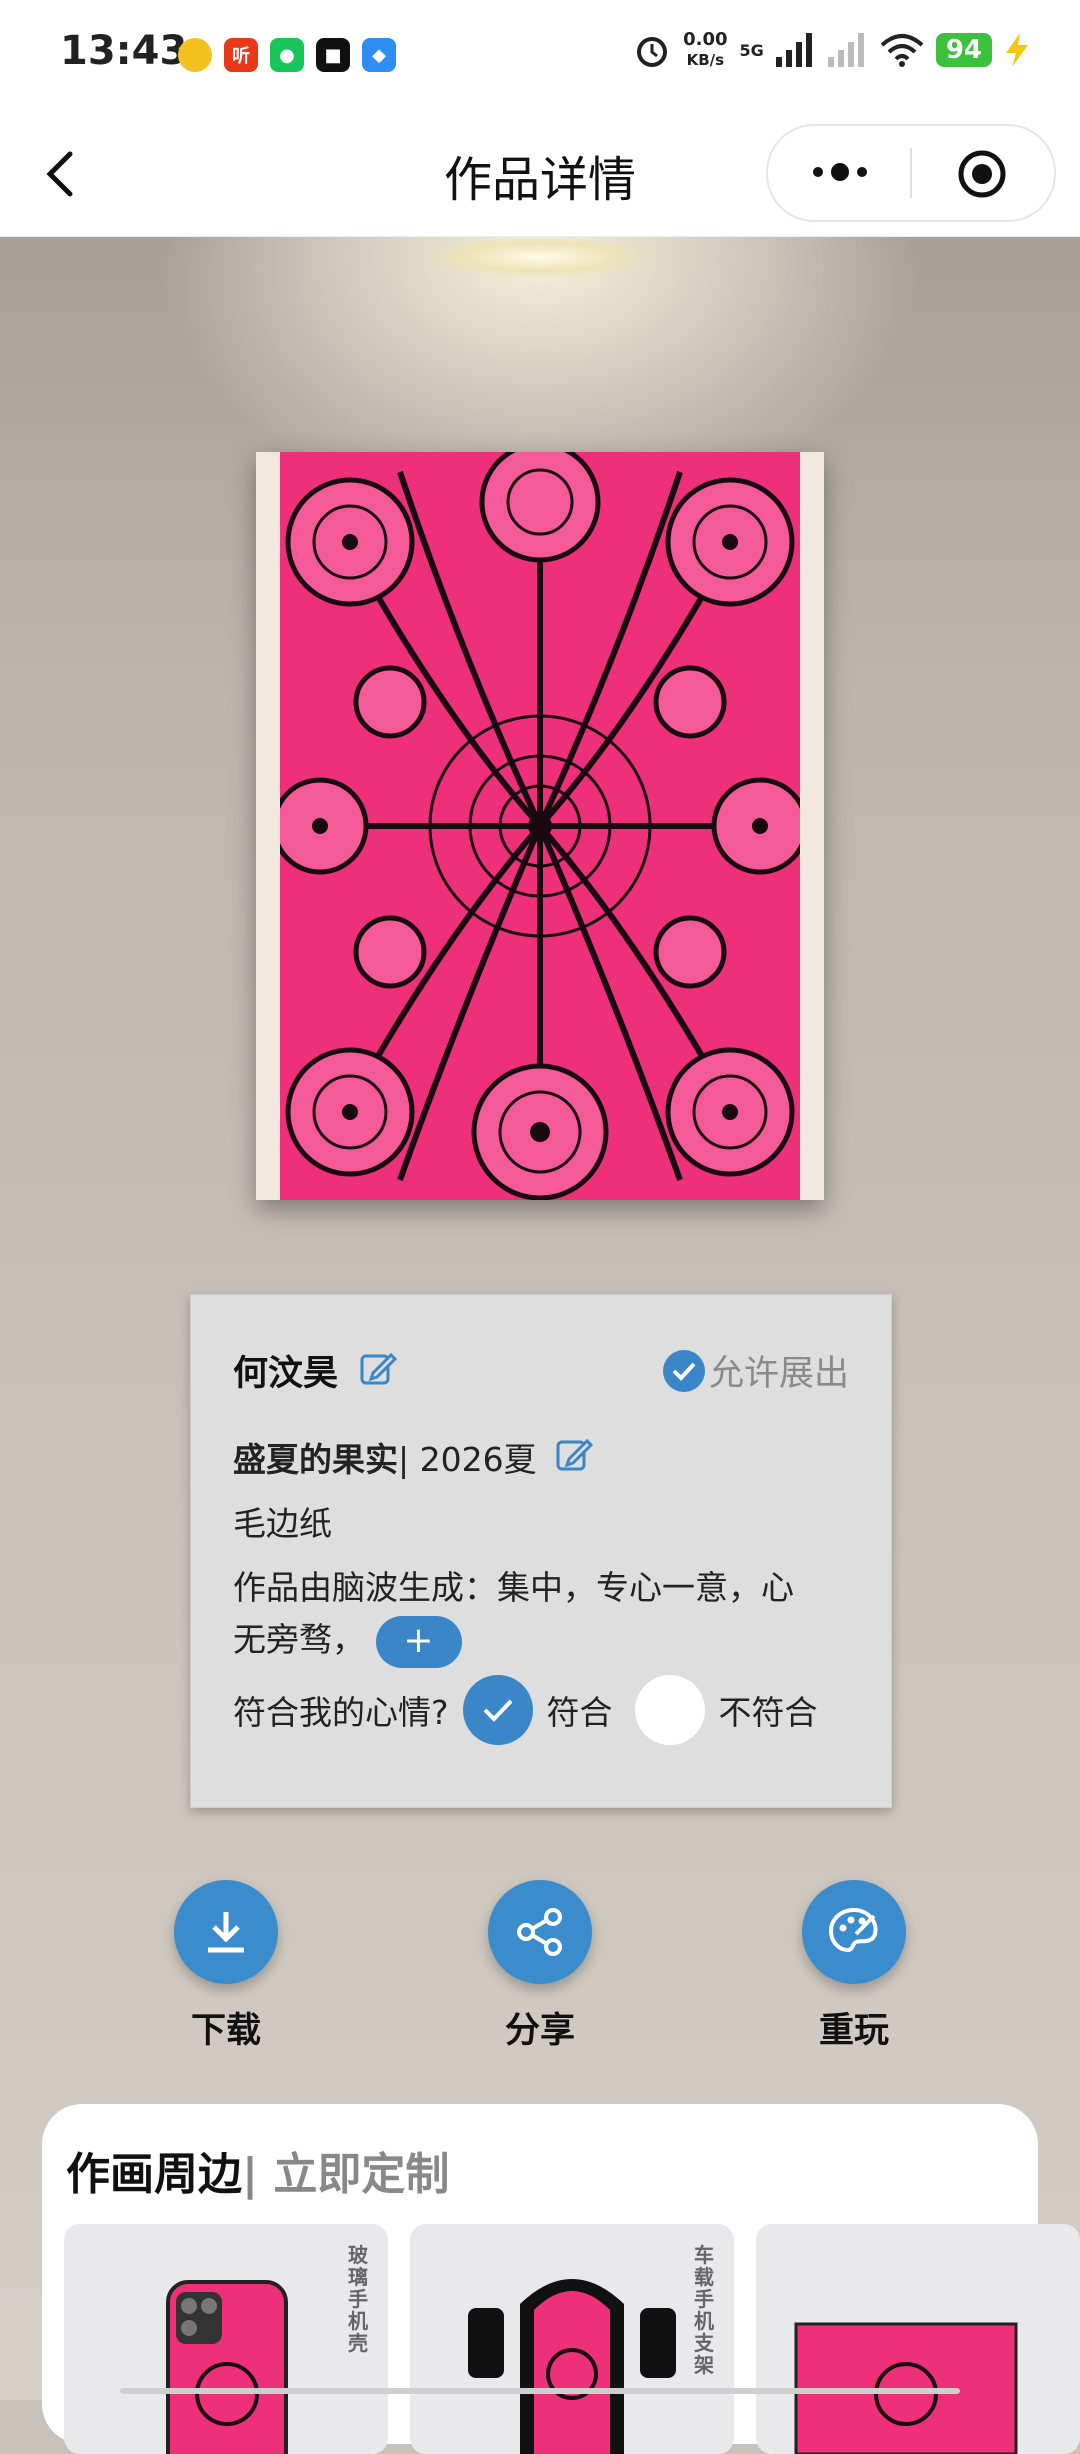 The height and width of the screenshot is (2454, 1080). I want to click on download-icon, so click(226, 1932).